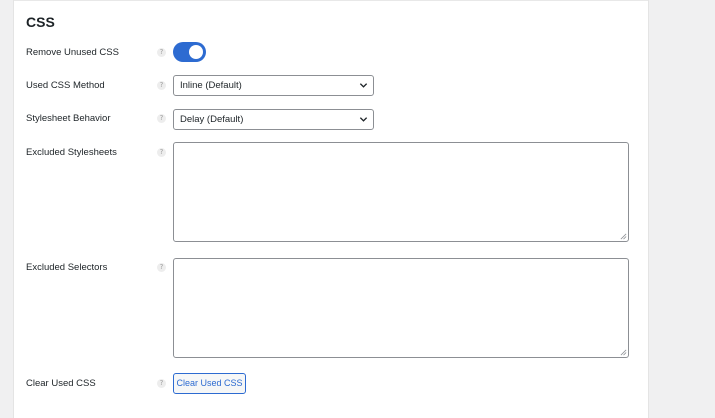 The image size is (715, 418). What do you see at coordinates (212, 119) in the screenshot?
I see `stylesheet-behavior-value: Delay (Default)` at bounding box center [212, 119].